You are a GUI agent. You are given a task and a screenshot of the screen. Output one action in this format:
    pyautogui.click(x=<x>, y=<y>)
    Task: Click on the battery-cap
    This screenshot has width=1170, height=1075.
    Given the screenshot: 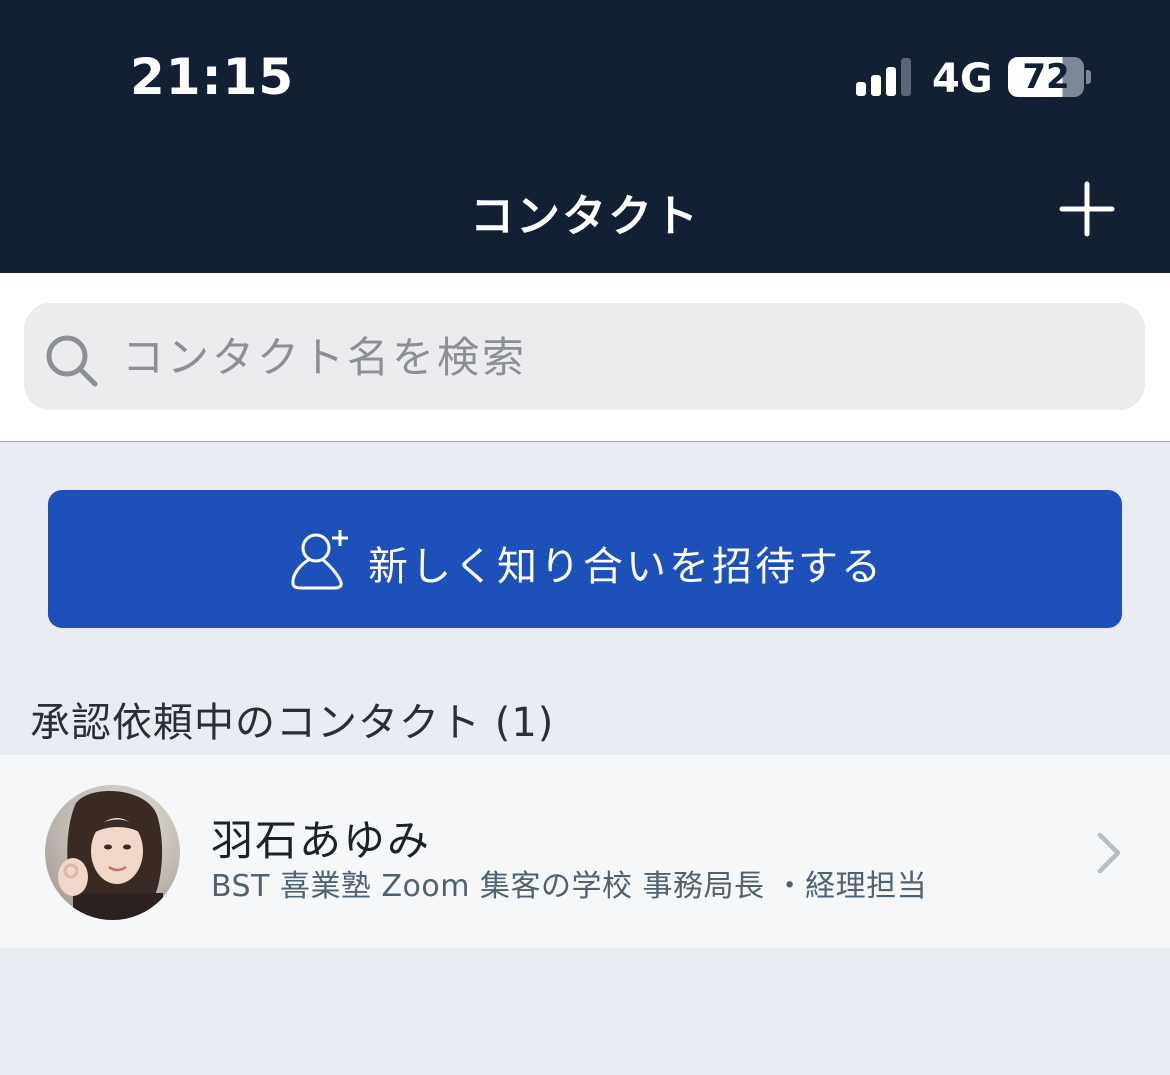 What is the action you would take?
    pyautogui.click(x=1088, y=77)
    